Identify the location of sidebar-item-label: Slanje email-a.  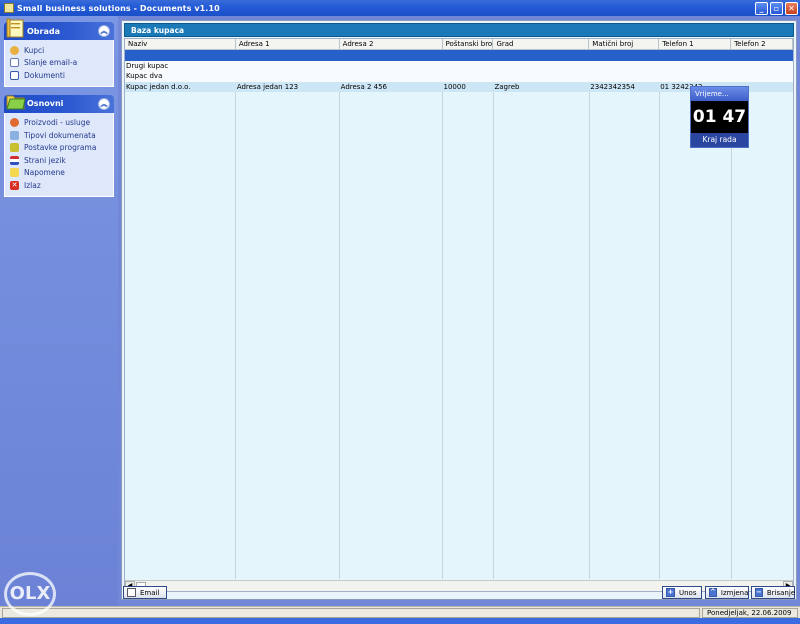
(51, 63).